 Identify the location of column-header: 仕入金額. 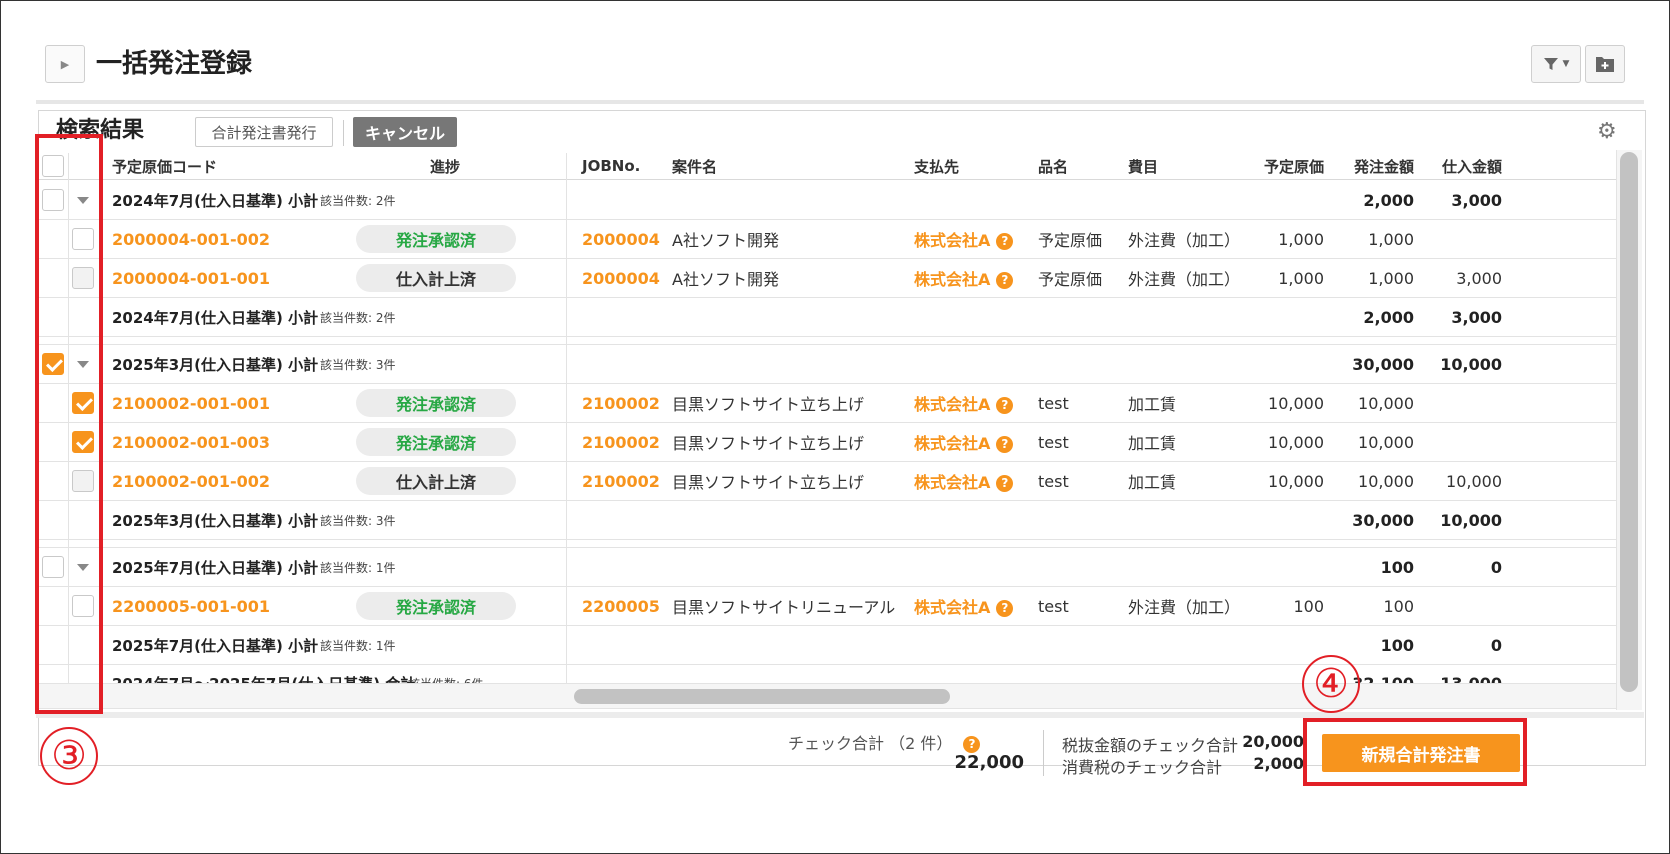
(1471, 166).